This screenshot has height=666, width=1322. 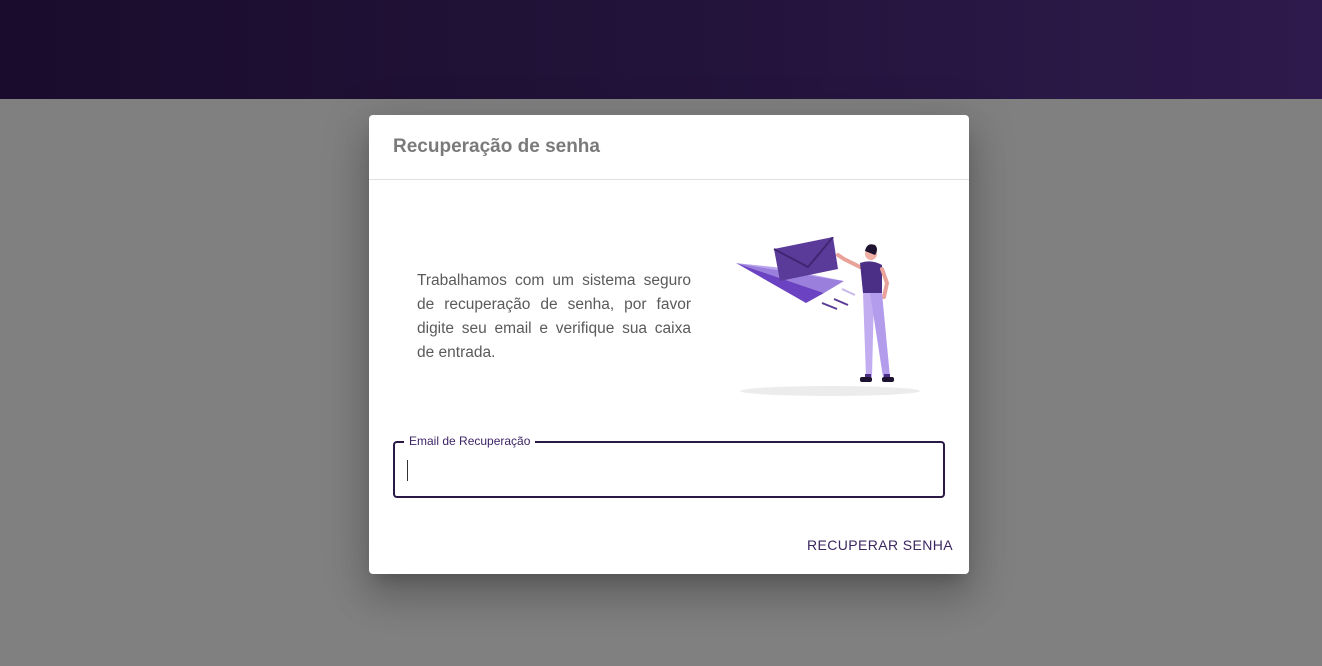 I want to click on dialog-title: Recuperação de senha, so click(x=496, y=146).